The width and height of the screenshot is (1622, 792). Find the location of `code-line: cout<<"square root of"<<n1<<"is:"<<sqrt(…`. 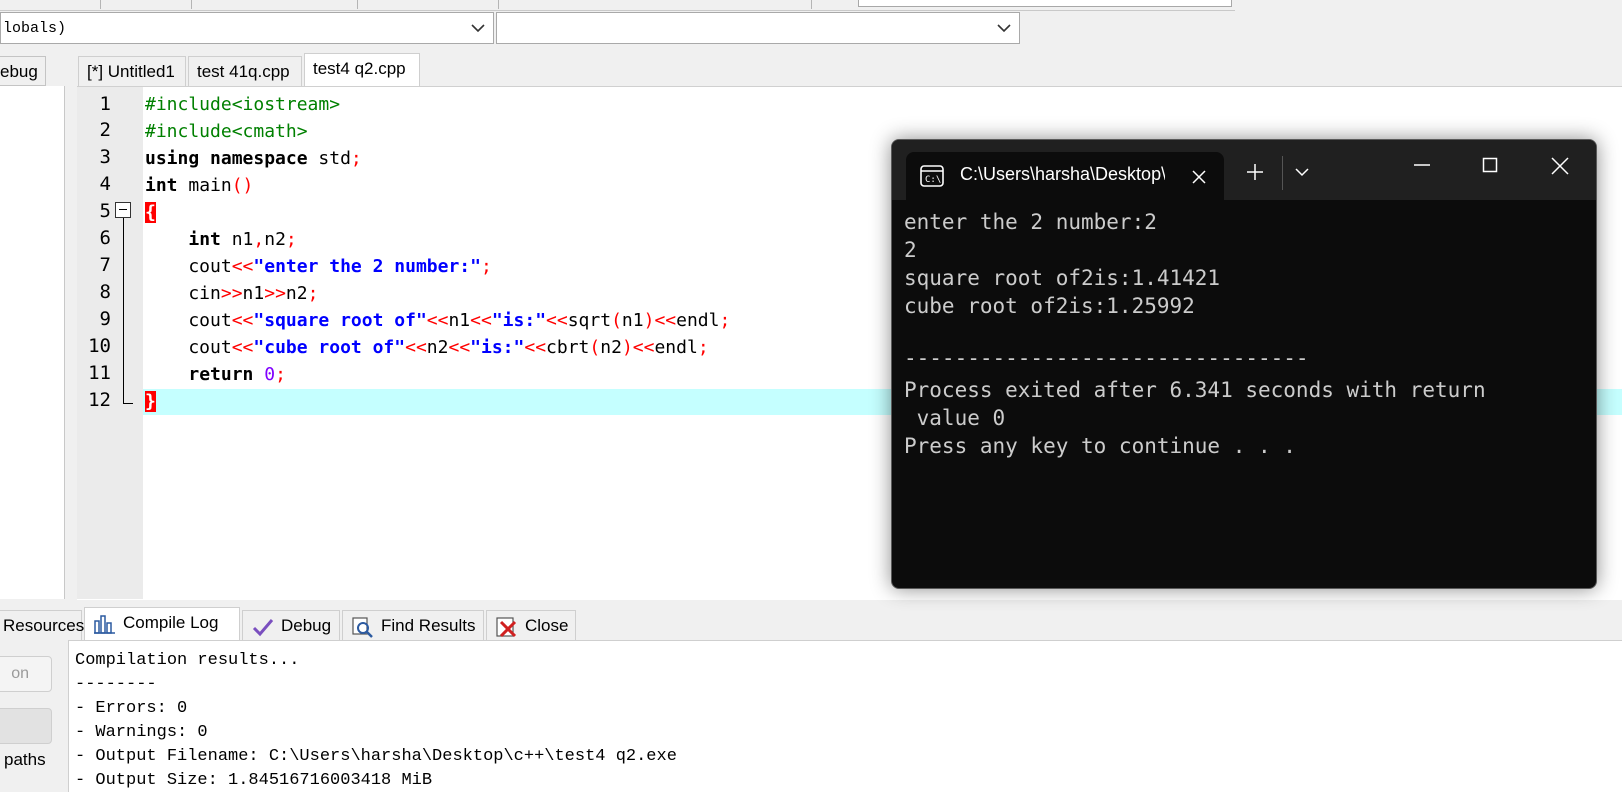

code-line: cout<<"square root of"<<n1<<"is:"<<sqrt(… is located at coordinates (438, 320).